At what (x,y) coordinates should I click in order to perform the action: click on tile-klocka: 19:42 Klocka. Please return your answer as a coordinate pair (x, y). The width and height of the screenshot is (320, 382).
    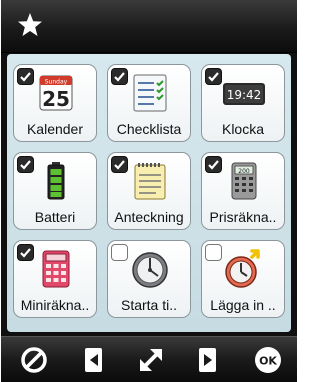
    Looking at the image, I should click on (243, 103).